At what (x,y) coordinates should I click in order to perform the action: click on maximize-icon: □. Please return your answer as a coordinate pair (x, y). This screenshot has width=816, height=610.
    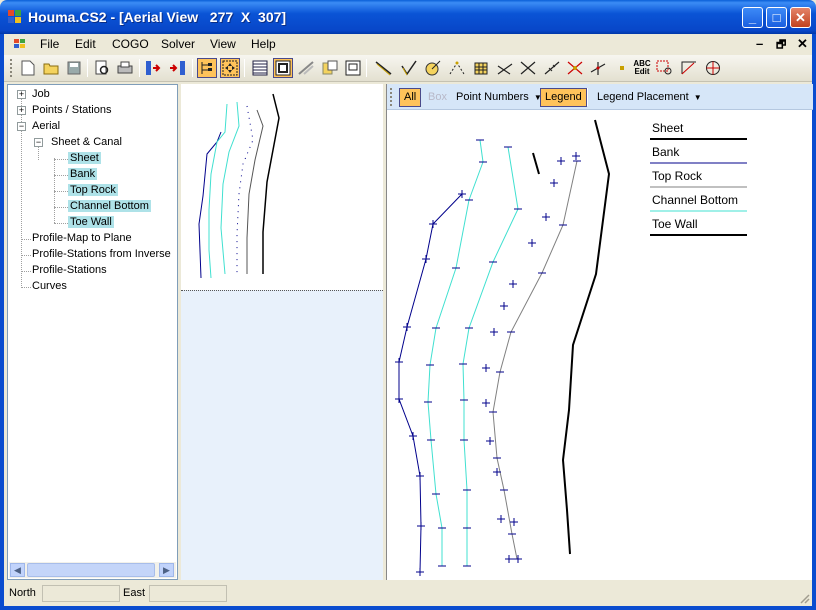
    Looking at the image, I should click on (776, 17).